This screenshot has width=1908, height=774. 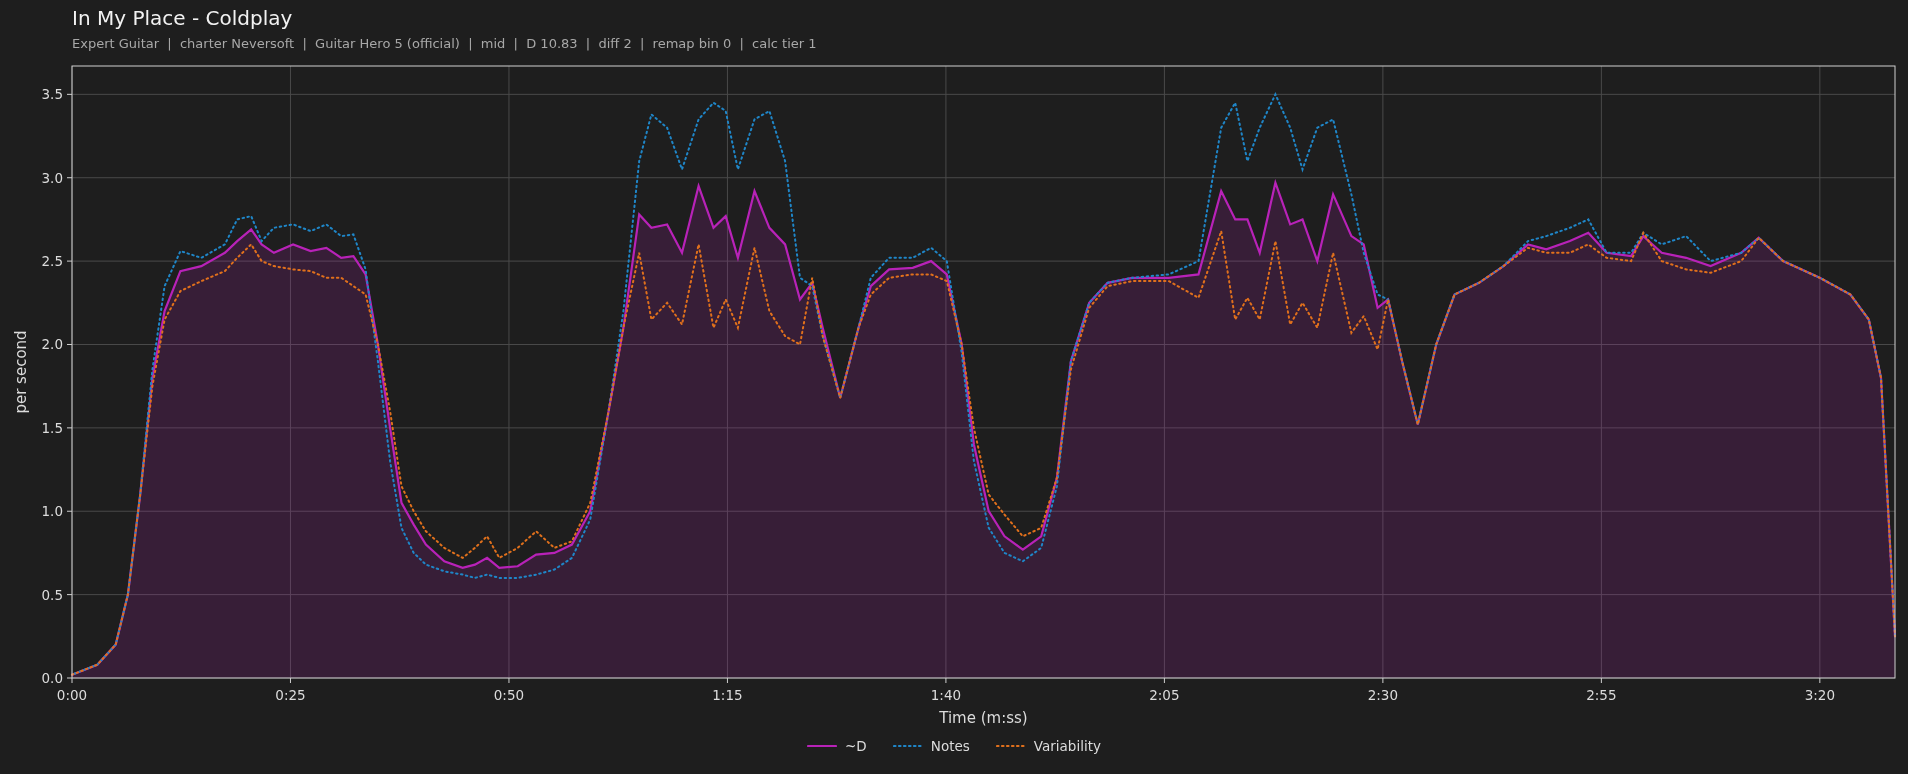 What do you see at coordinates (444, 43) in the screenshot?
I see `chart-subtitle: Expert Guitar | charter Neversoft | Guitar Hero 5 (official) | mid | D 10.83 | diff 2 | remap bin 0 | calc tier 1` at bounding box center [444, 43].